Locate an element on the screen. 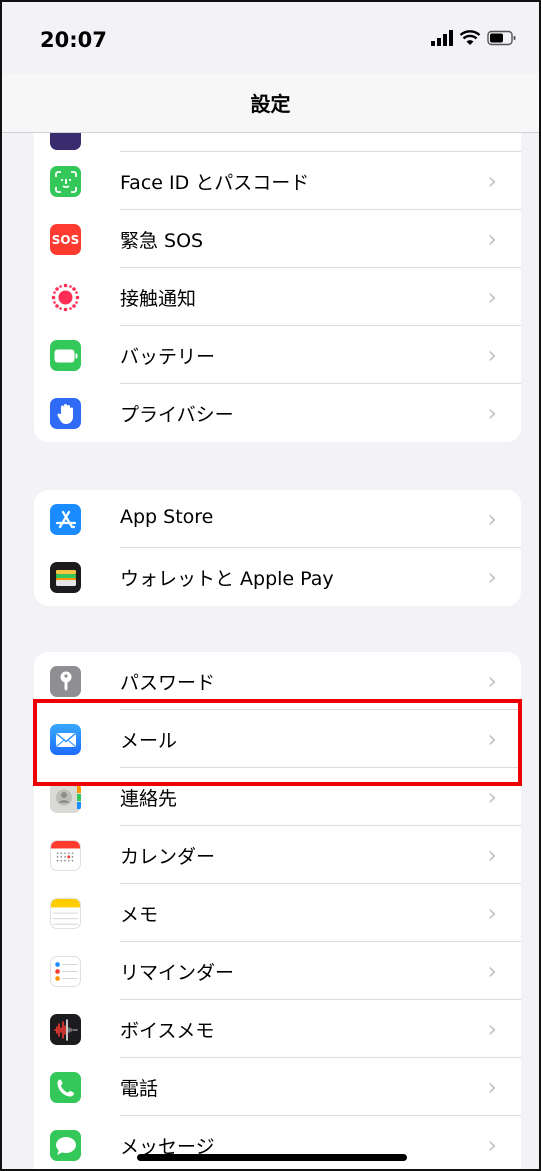 The height and width of the screenshot is (1171, 541). settings-row-label: App Store is located at coordinates (167, 517).